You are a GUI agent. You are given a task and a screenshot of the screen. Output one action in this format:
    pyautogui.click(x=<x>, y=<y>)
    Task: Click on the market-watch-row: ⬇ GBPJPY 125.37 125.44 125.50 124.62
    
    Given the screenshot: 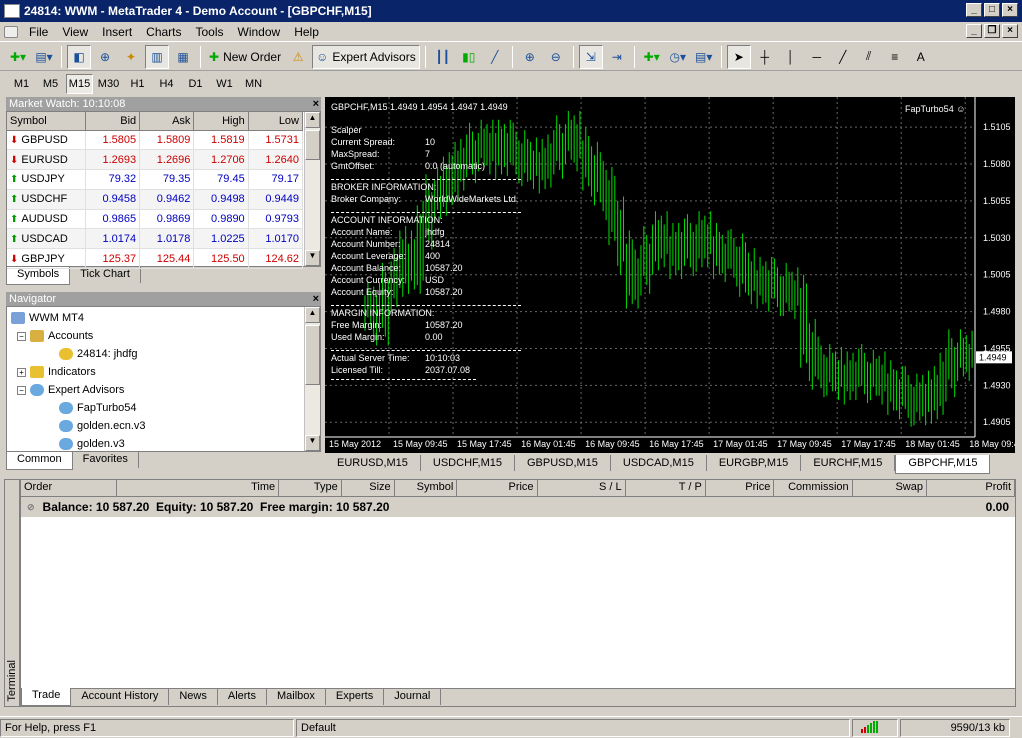 What is the action you would take?
    pyautogui.click(x=155, y=259)
    